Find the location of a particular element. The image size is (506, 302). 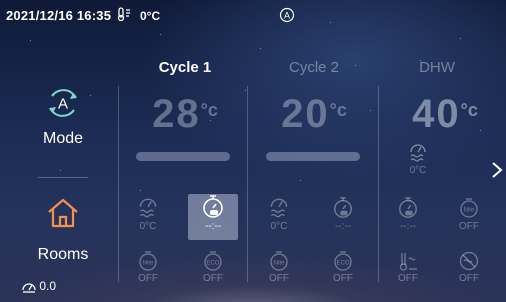

cycle1-timer-tile: --:-- is located at coordinates (213, 217).